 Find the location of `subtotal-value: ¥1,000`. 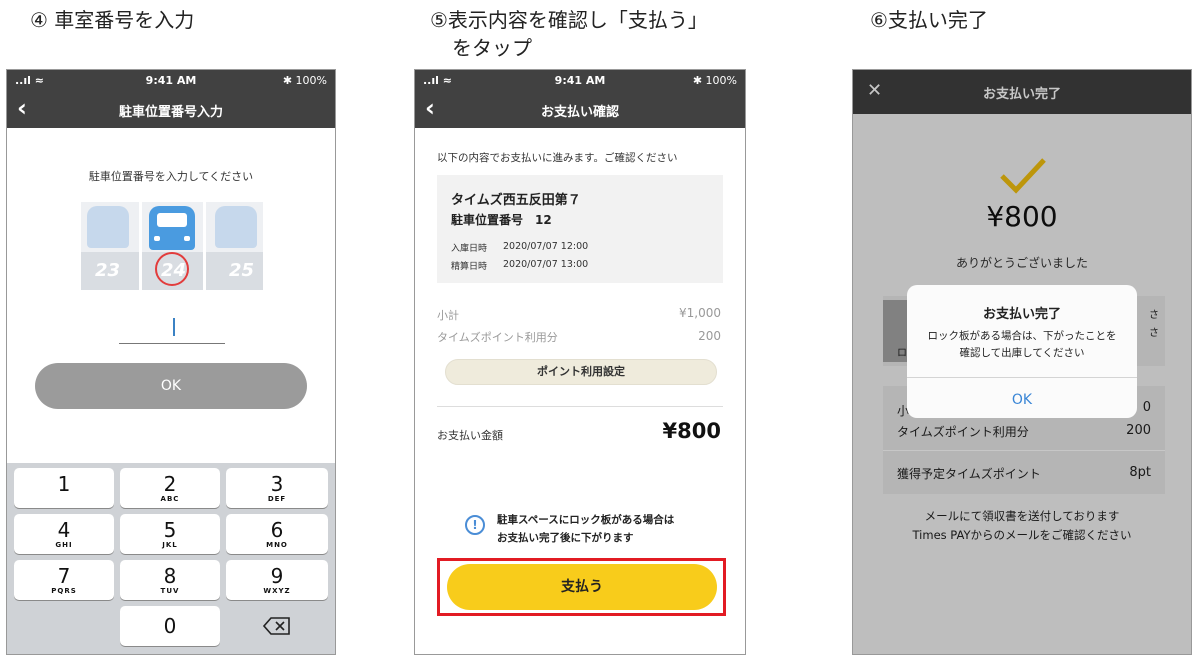

subtotal-value: ¥1,000 is located at coordinates (700, 313).